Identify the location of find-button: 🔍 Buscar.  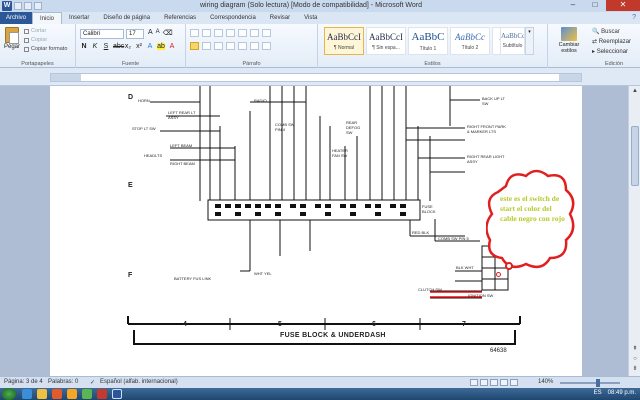
(611, 32).